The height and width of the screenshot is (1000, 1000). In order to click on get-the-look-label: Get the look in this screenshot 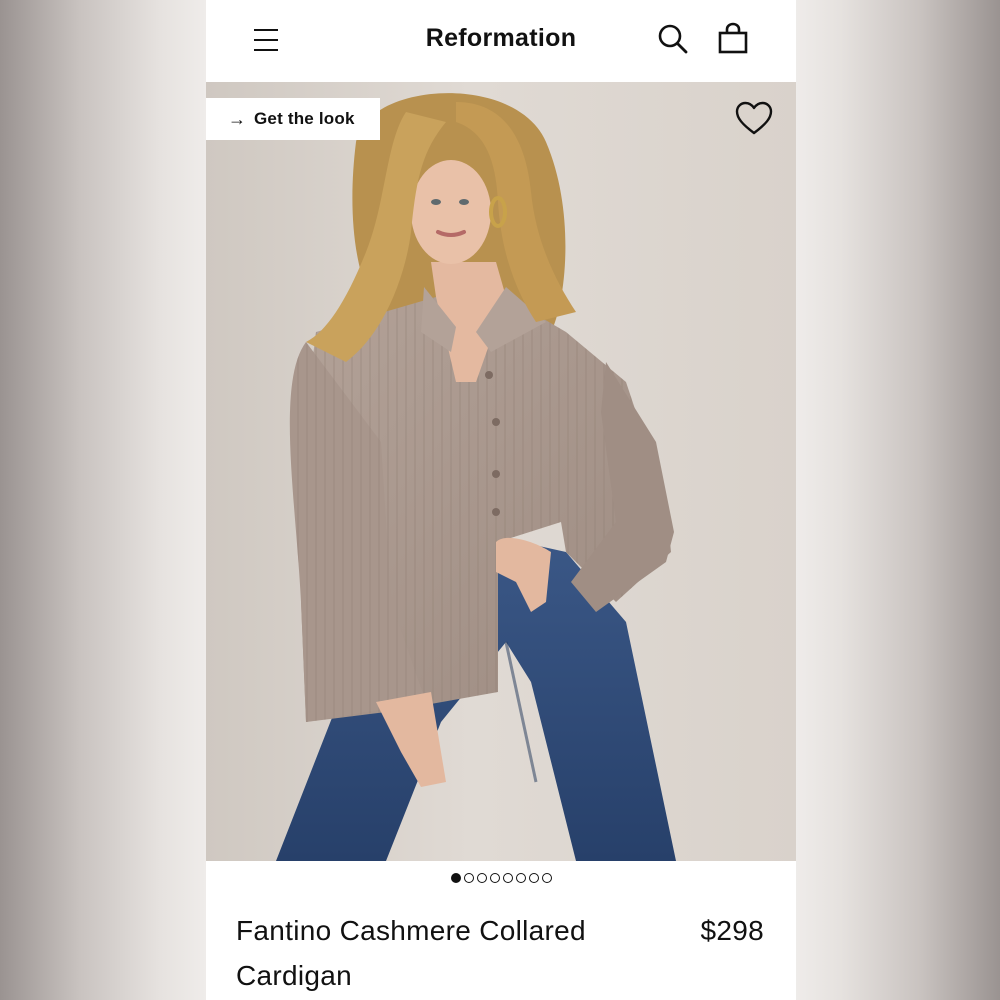, I will do `click(304, 118)`.